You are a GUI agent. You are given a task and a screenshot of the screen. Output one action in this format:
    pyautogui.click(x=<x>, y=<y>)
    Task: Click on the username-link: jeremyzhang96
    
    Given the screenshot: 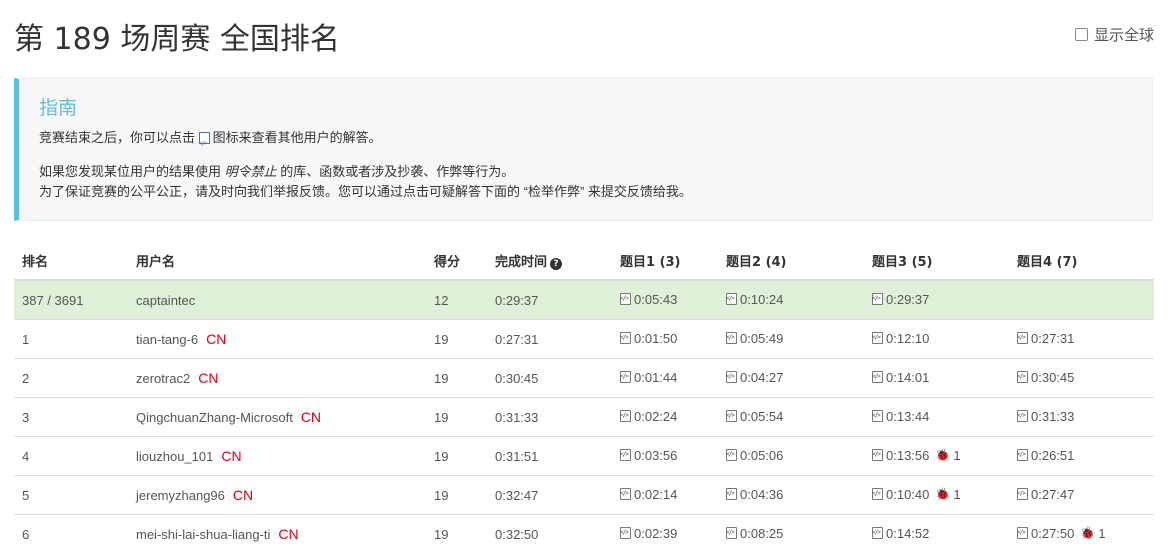 What is the action you would take?
    pyautogui.click(x=180, y=495)
    